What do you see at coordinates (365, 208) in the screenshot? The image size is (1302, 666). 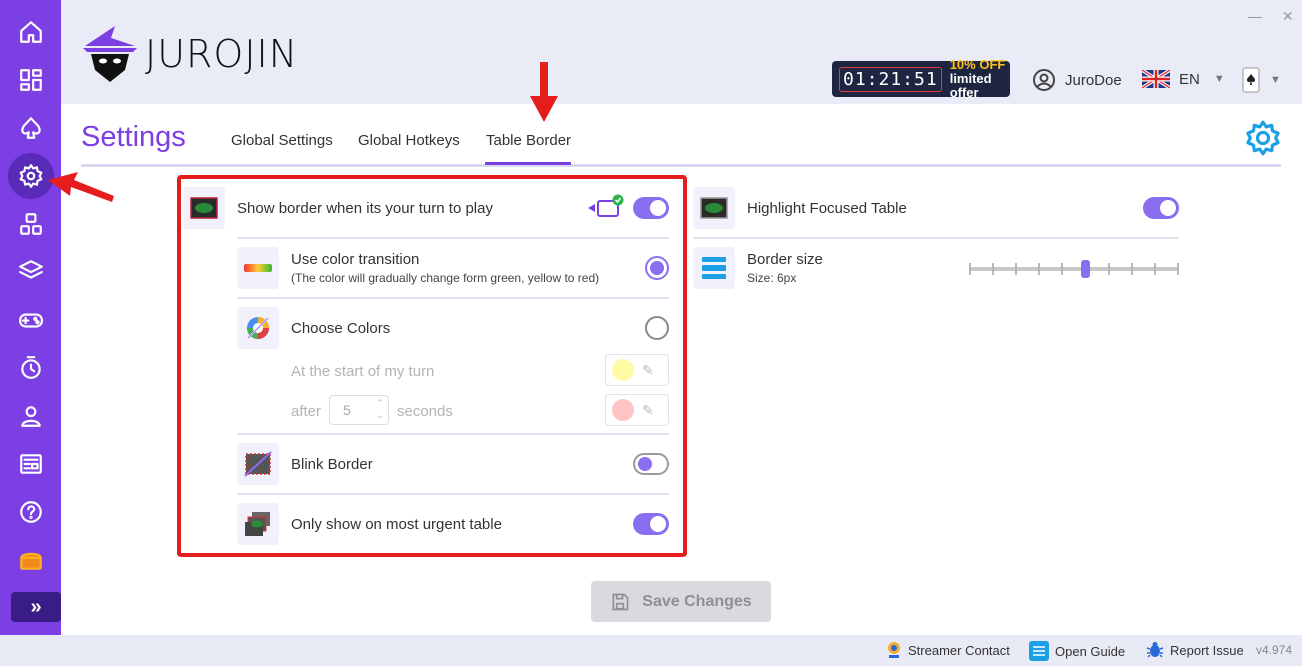 I see `show-border-label: Show border when its your turn to play` at bounding box center [365, 208].